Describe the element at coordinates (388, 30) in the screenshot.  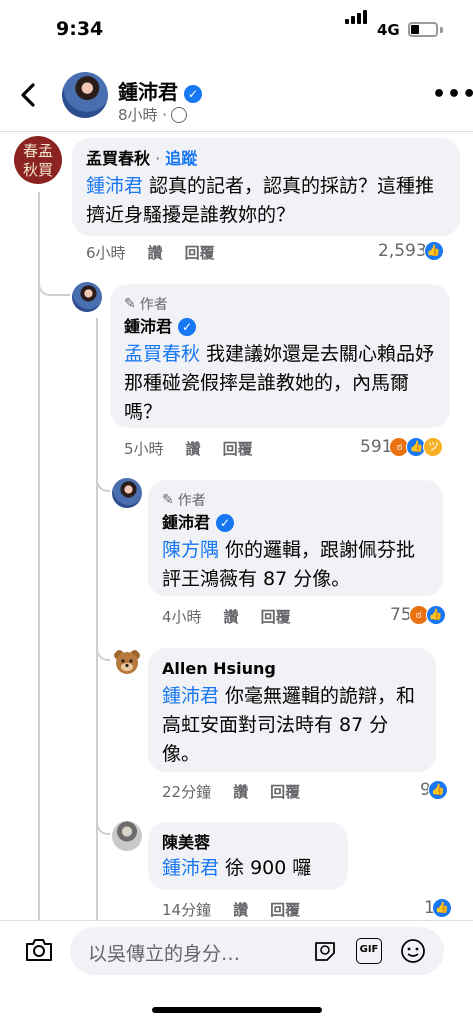
I see `network-type: 4G` at that location.